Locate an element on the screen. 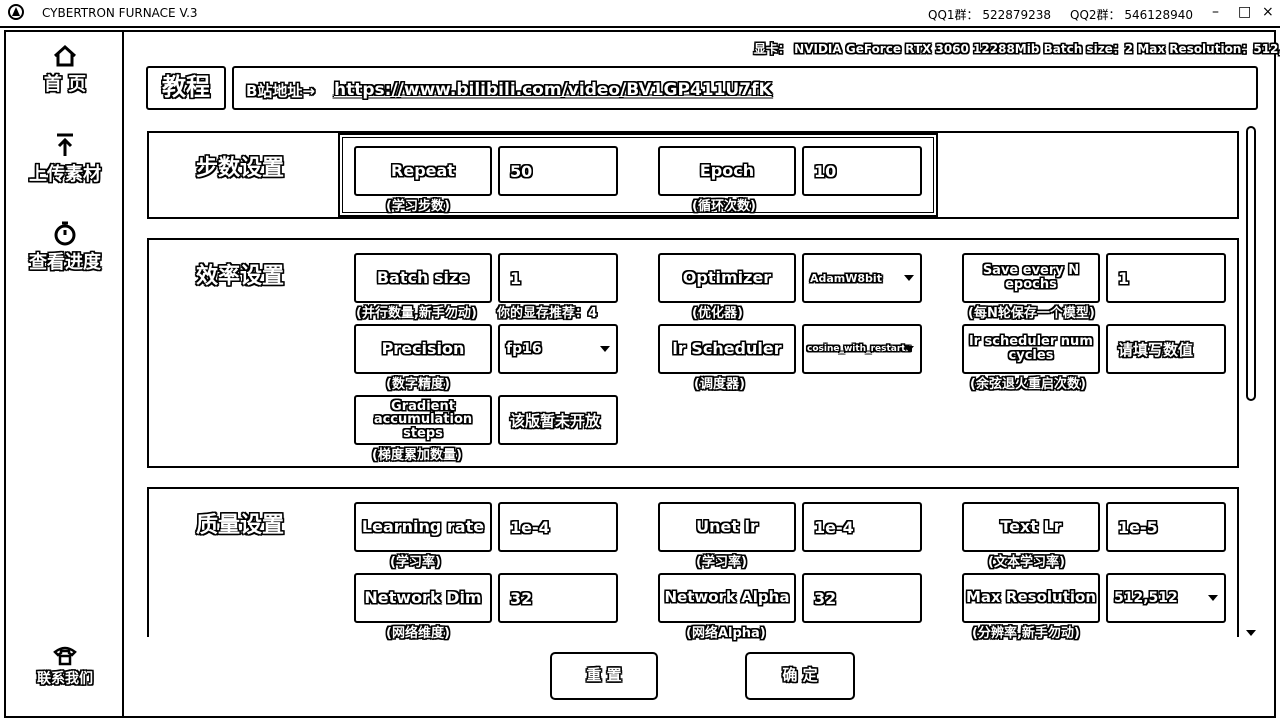 The height and width of the screenshot is (720, 1280). timer-icon is located at coordinates (65, 233).